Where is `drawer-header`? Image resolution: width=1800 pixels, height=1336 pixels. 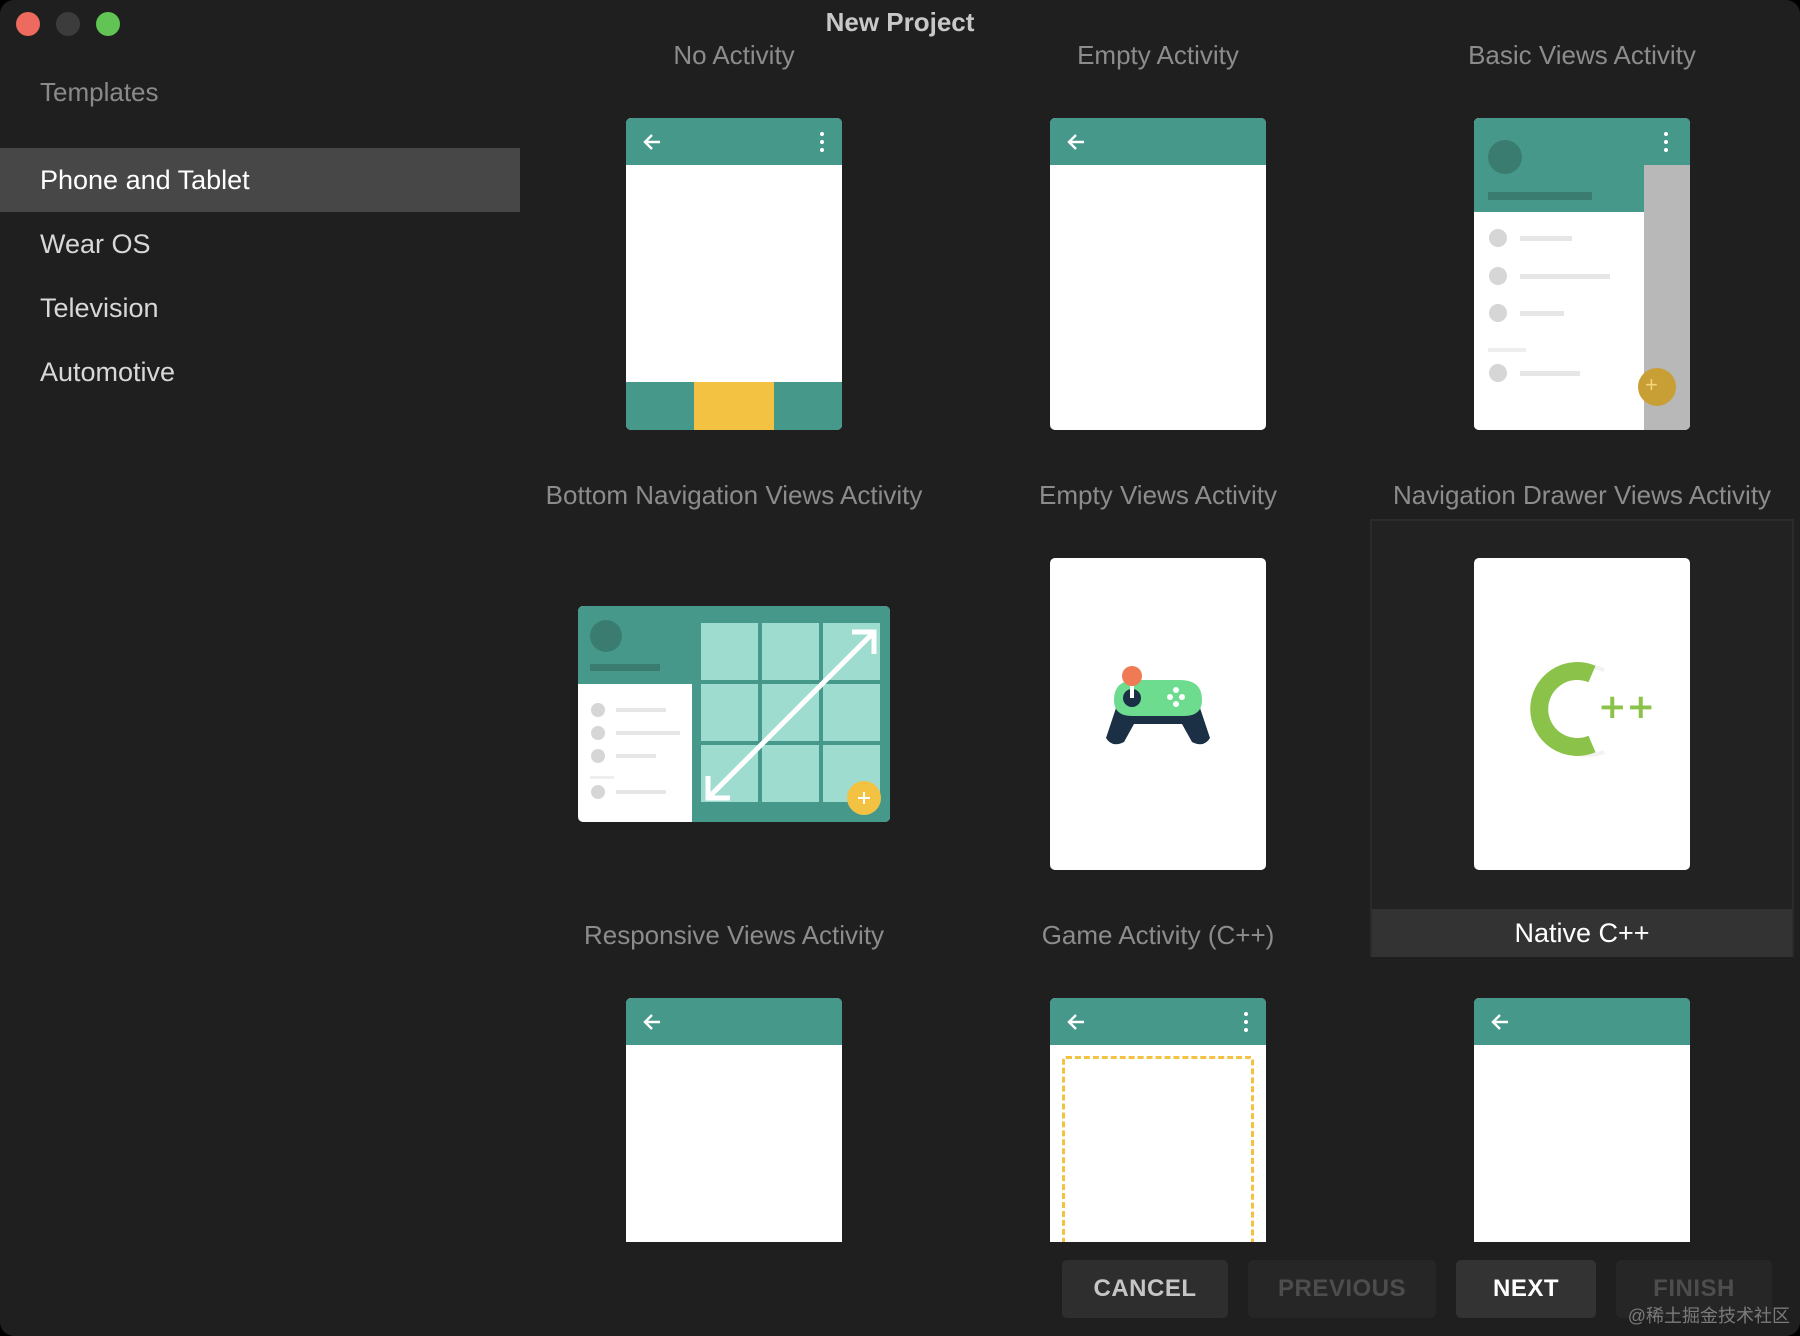
drawer-header is located at coordinates (1559, 165).